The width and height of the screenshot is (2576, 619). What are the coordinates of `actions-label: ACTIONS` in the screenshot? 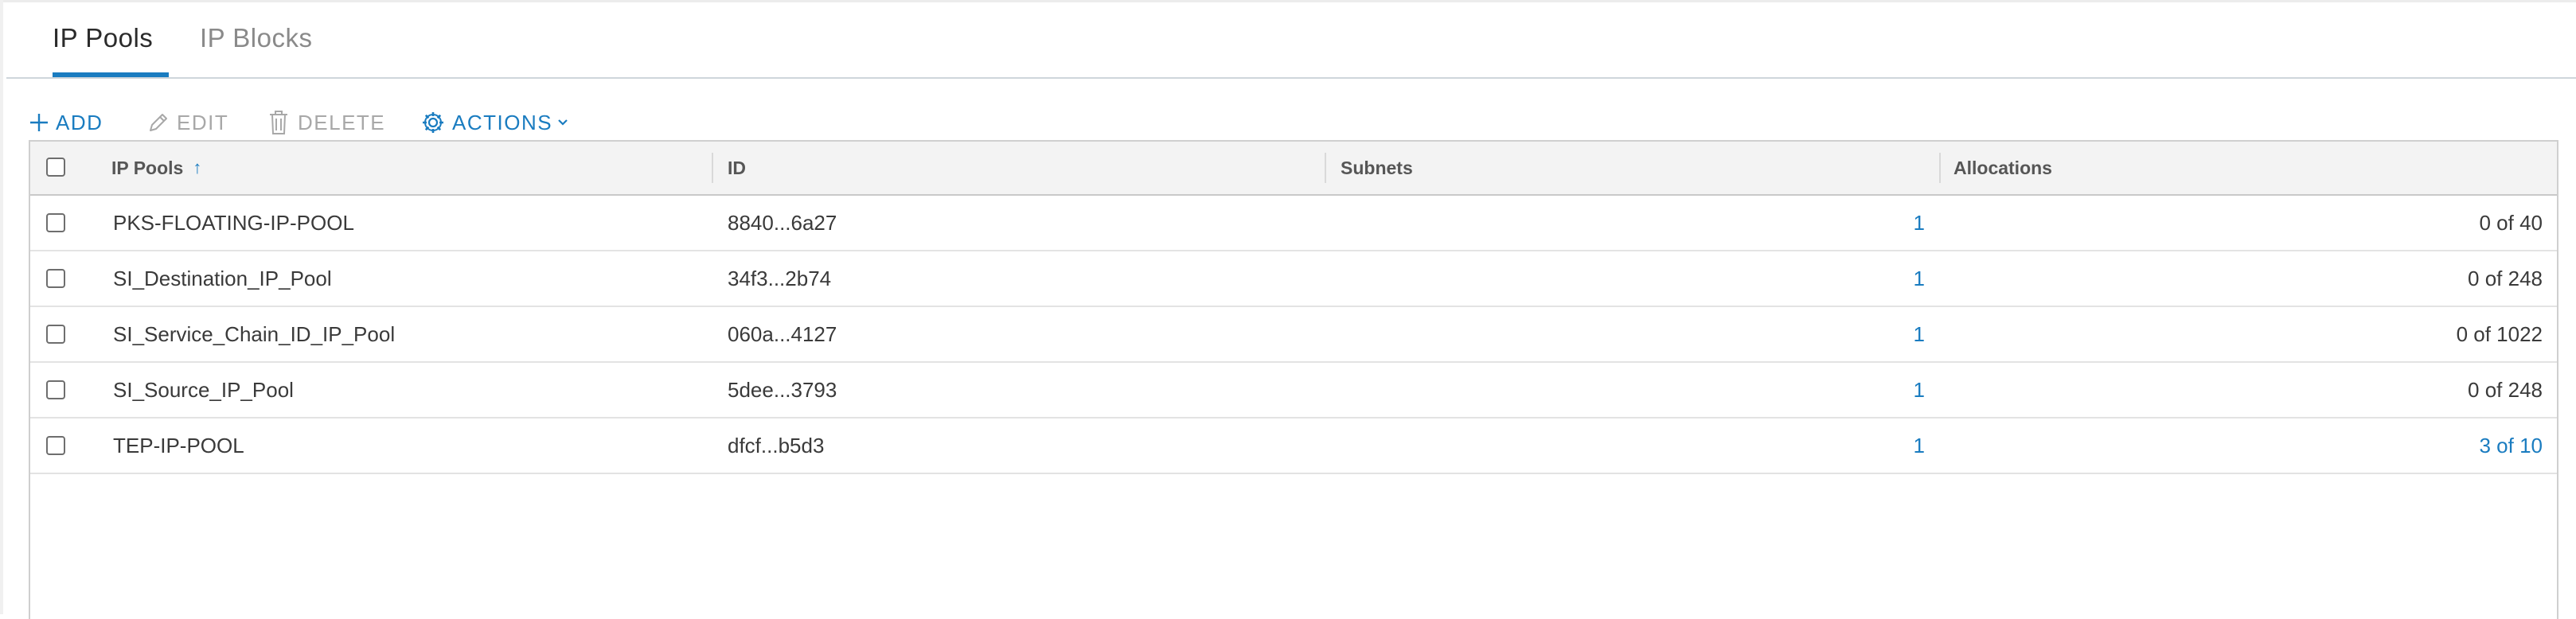 It's located at (502, 122).